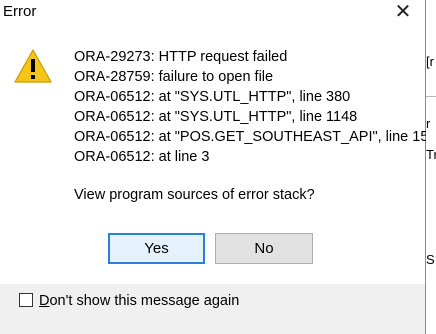 The image size is (436, 334). I want to click on dont-show-again-label: Don't show this message again, so click(139, 301).